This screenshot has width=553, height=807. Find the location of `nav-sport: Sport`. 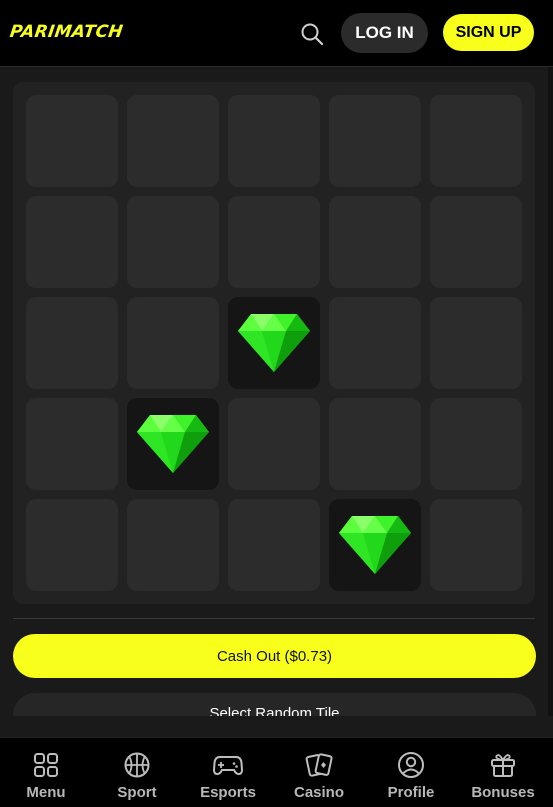

nav-sport: Sport is located at coordinates (137, 772).